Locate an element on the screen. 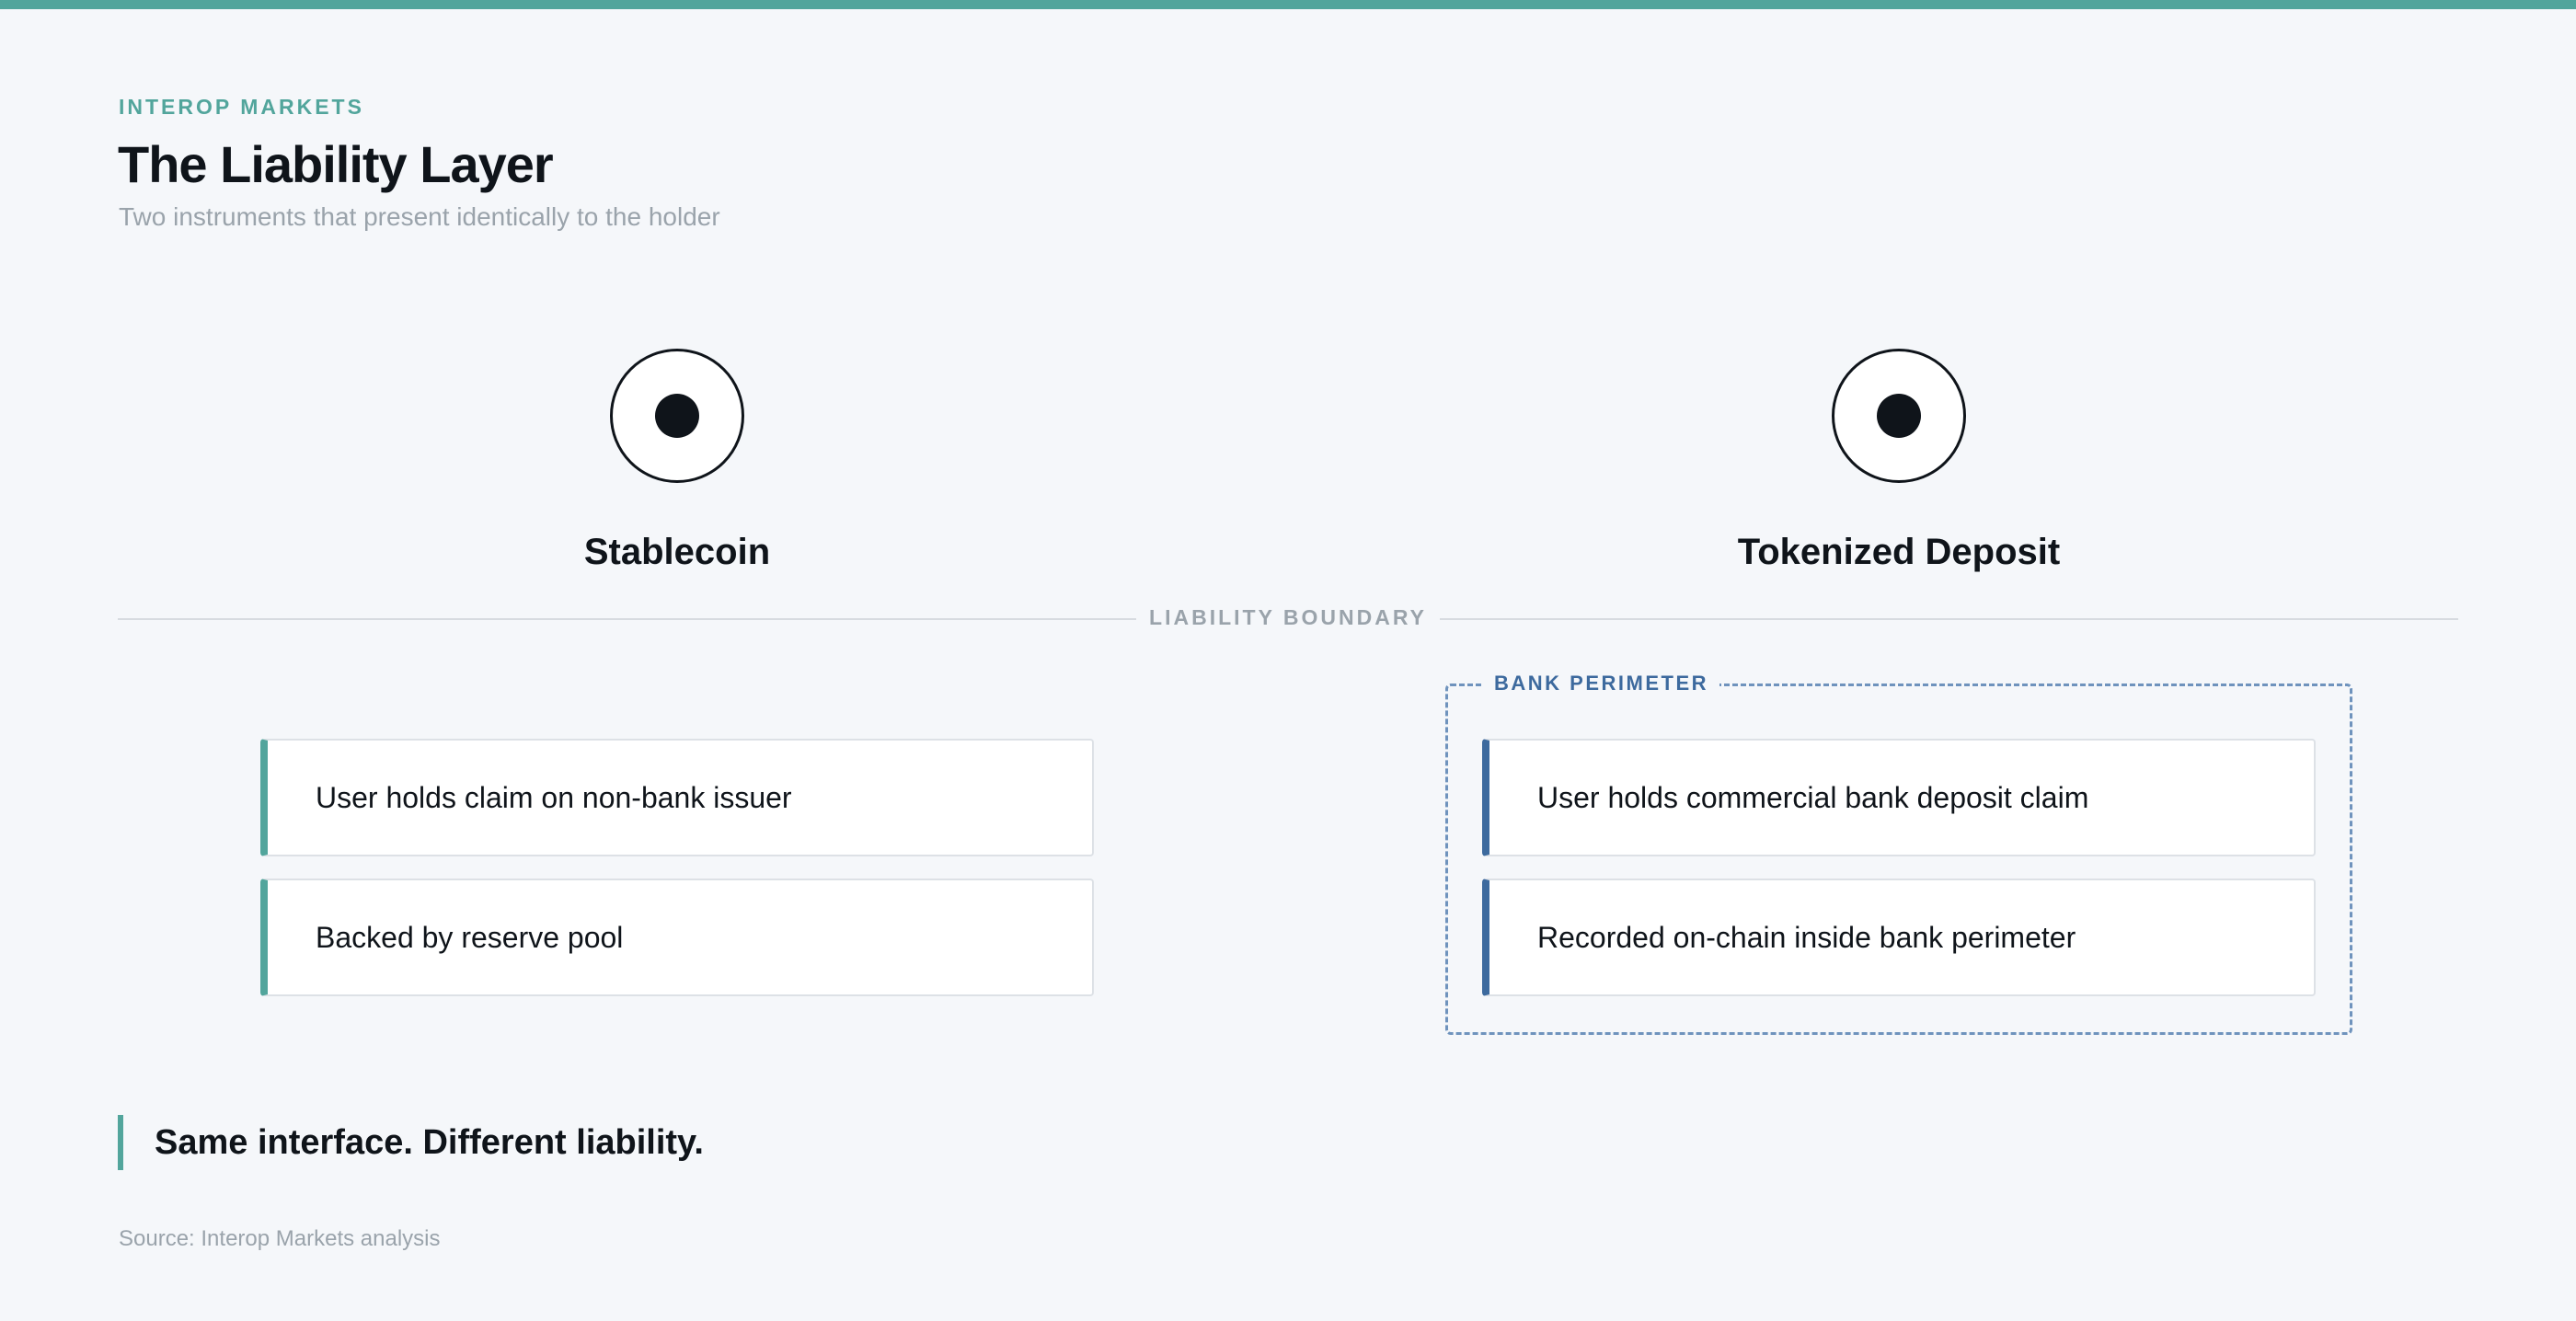  column-title-tokenized-deposit: Tokenized Deposit is located at coordinates (1899, 552).